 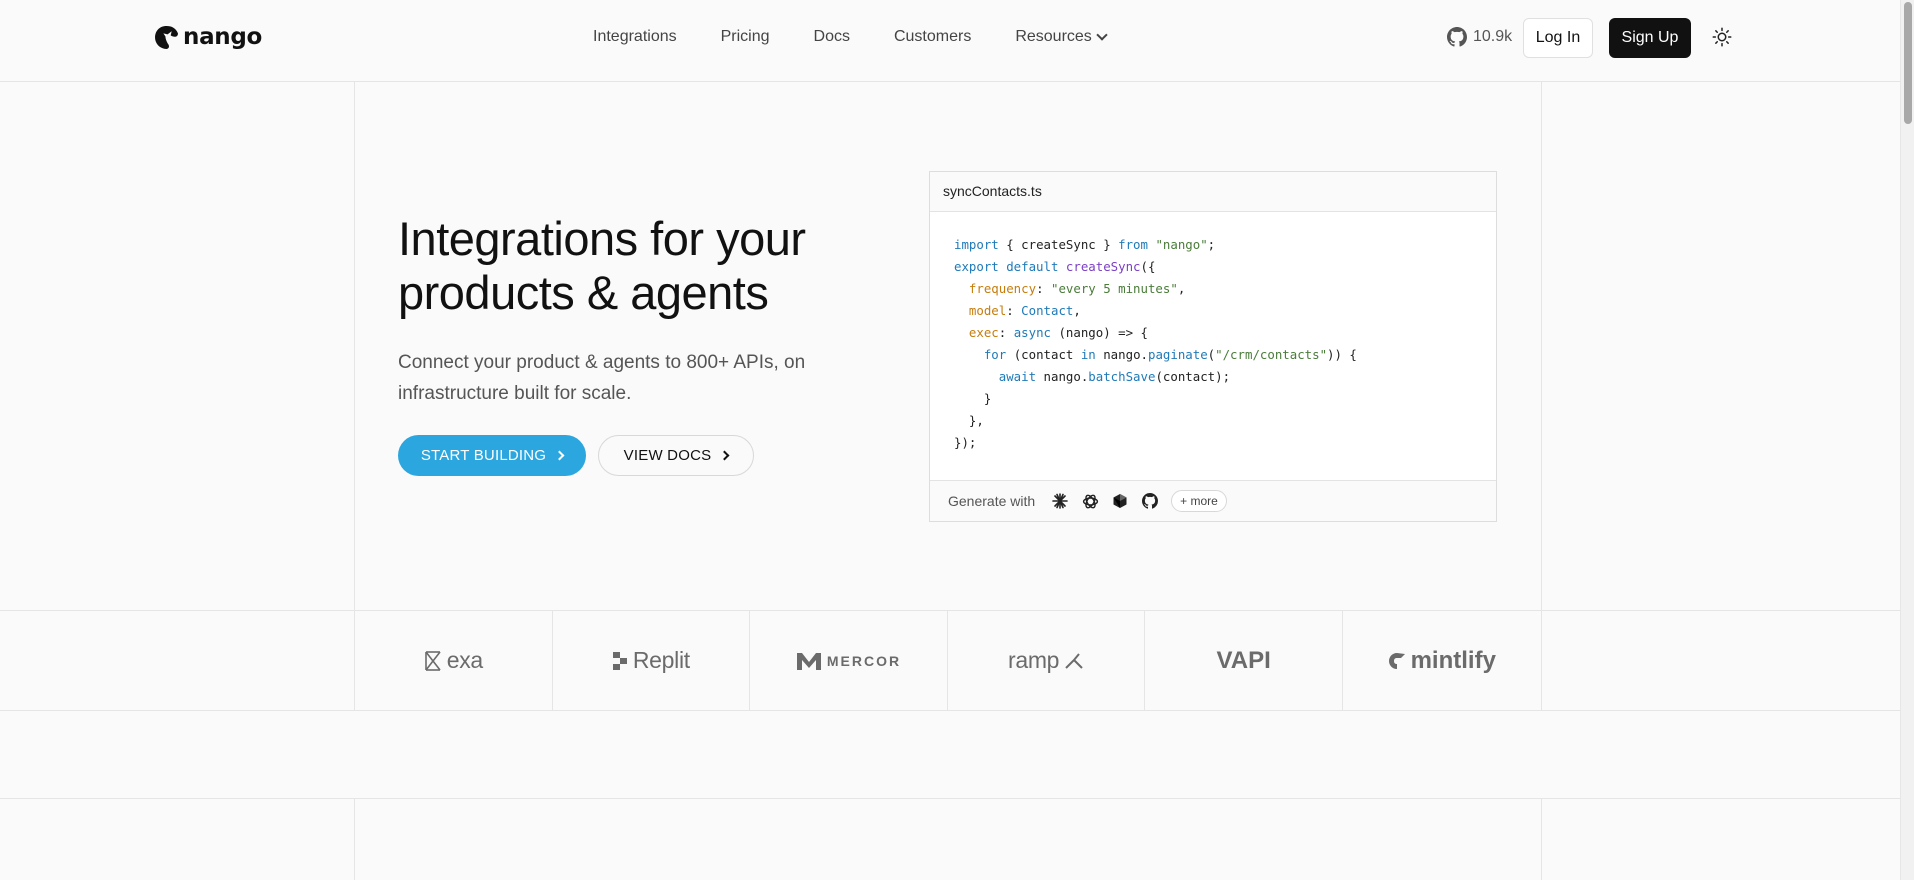 What do you see at coordinates (1908, 63) in the screenshot?
I see `scrollbar-thumb` at bounding box center [1908, 63].